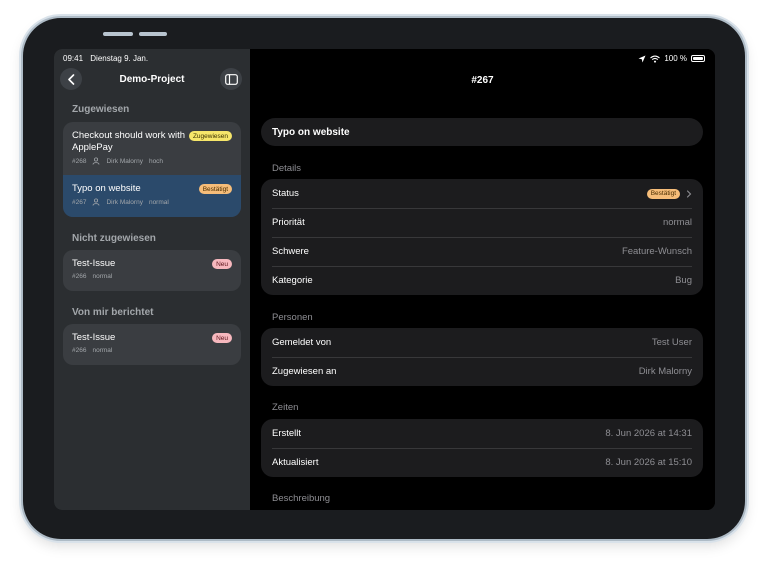 The width and height of the screenshot is (768, 567). Describe the element at coordinates (482, 462) in the screenshot. I see `updated-row: Aktualisiert 8. Jun 2026 at 15:10` at that location.